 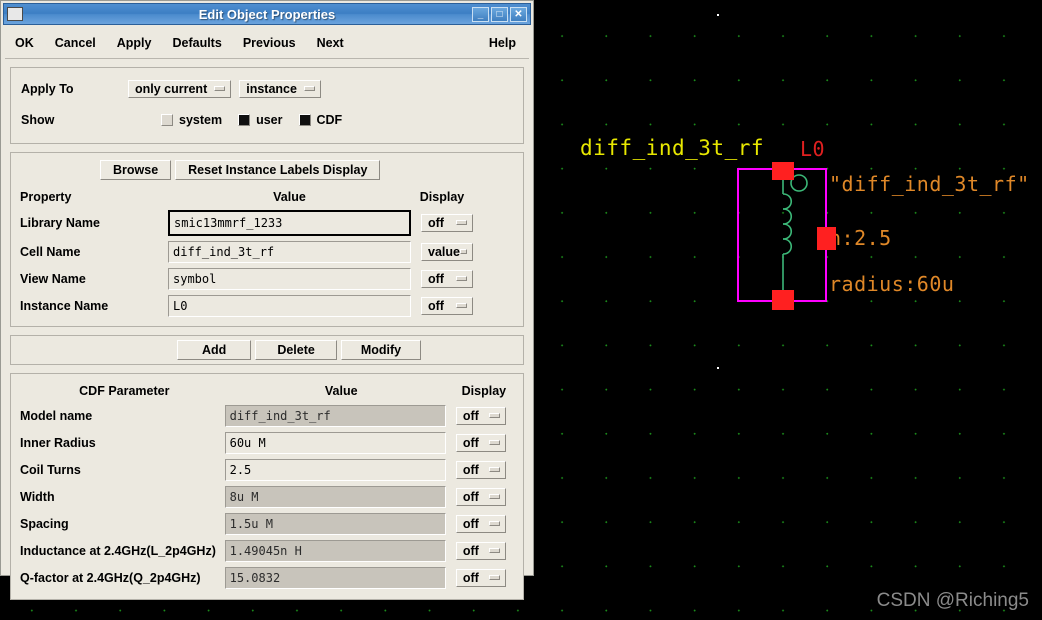 I want to click on spacing-input, so click(x=335, y=524).